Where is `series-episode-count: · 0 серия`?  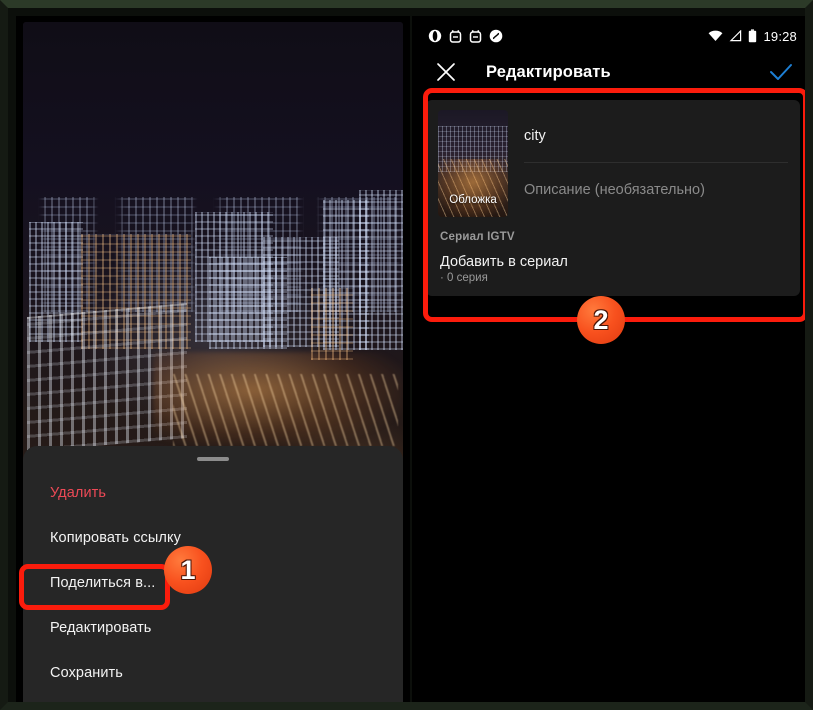 series-episode-count: · 0 серия is located at coordinates (464, 278).